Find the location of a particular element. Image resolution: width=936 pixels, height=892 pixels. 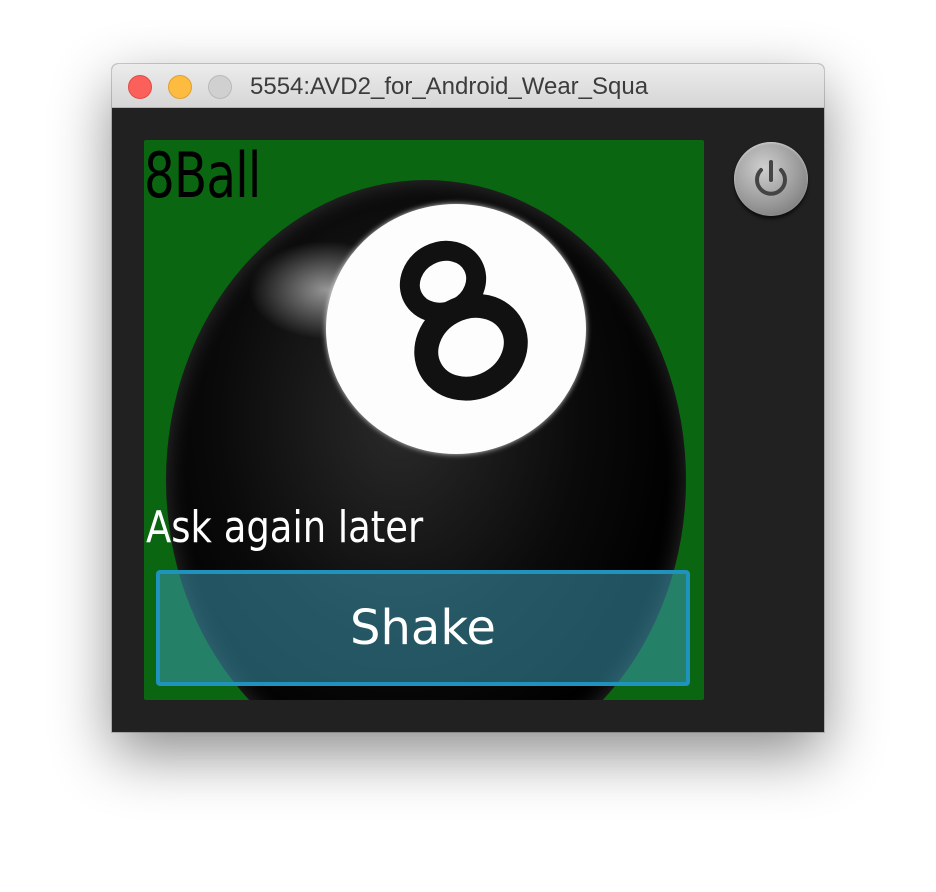

power-icon is located at coordinates (771, 178).